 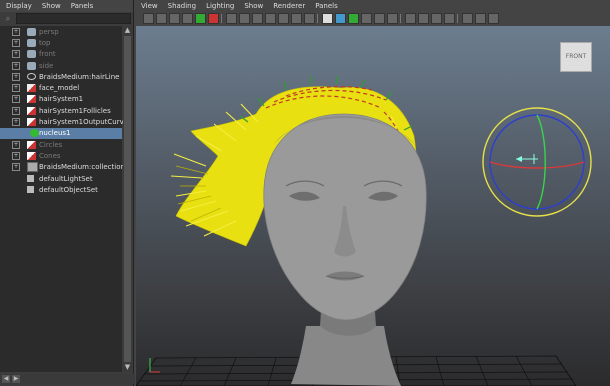 I want to click on outliner-item-label: BraidsMedium:collection5, so click(x=84, y=167).